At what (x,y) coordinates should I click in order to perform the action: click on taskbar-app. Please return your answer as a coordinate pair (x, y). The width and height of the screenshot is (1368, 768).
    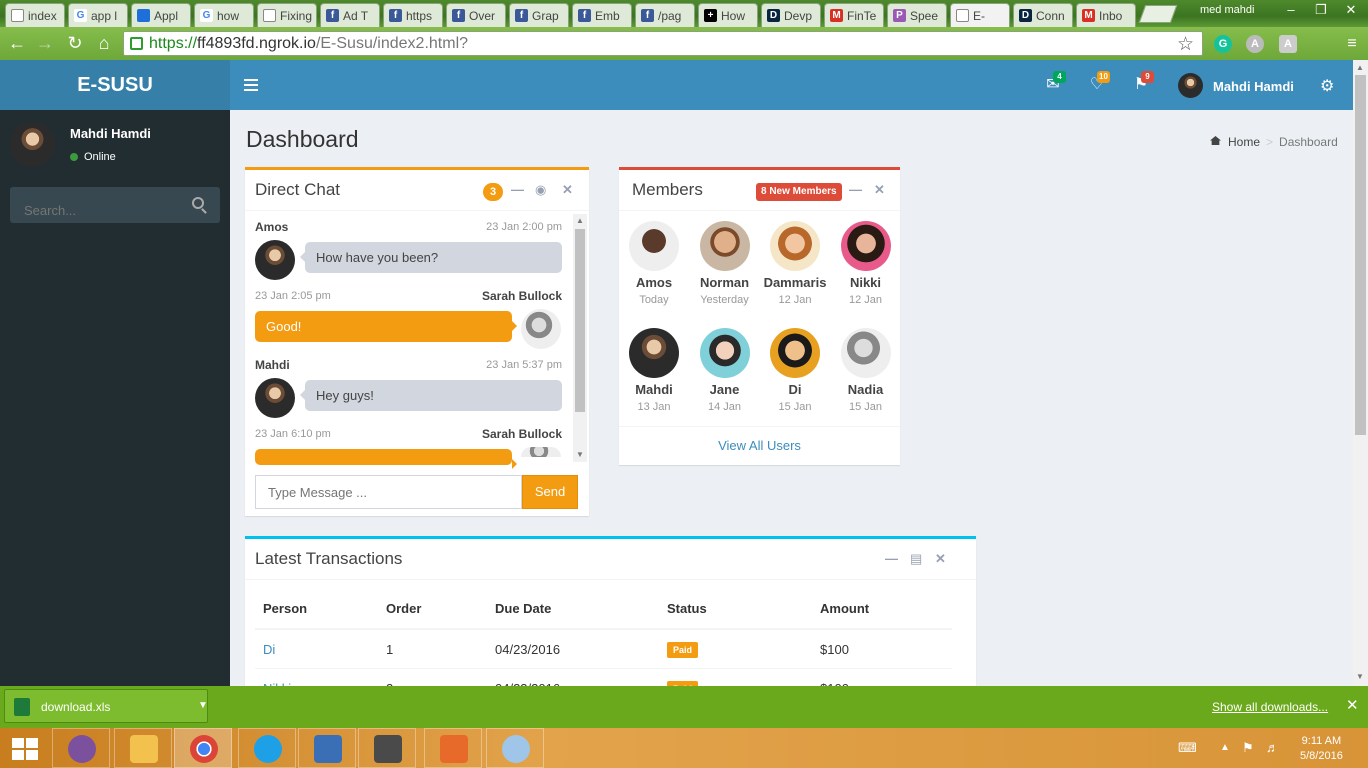
    Looking at the image, I should click on (453, 748).